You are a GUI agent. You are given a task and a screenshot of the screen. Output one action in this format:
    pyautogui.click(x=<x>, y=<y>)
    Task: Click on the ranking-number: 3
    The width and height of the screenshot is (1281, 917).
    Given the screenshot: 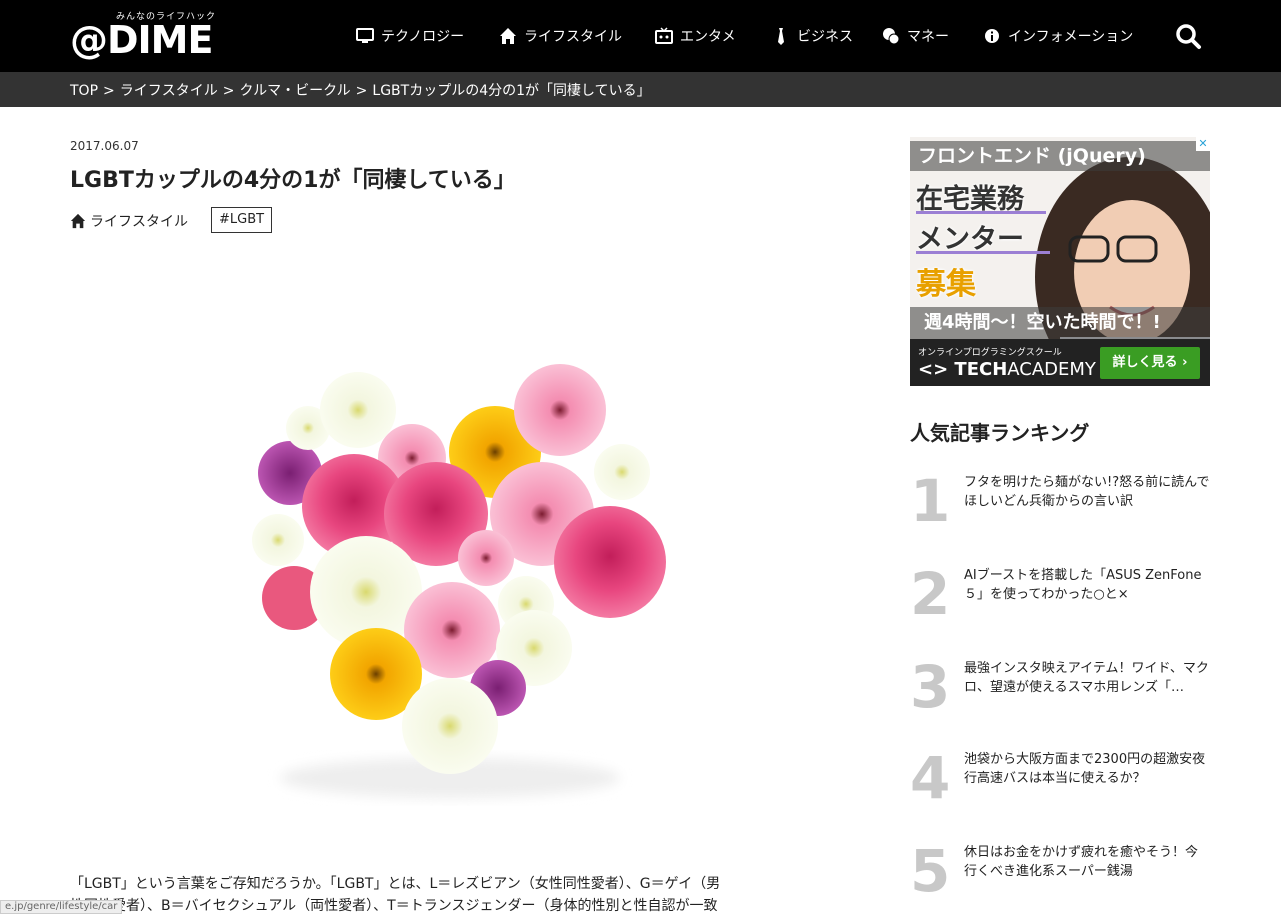 What is the action you would take?
    pyautogui.click(x=930, y=687)
    